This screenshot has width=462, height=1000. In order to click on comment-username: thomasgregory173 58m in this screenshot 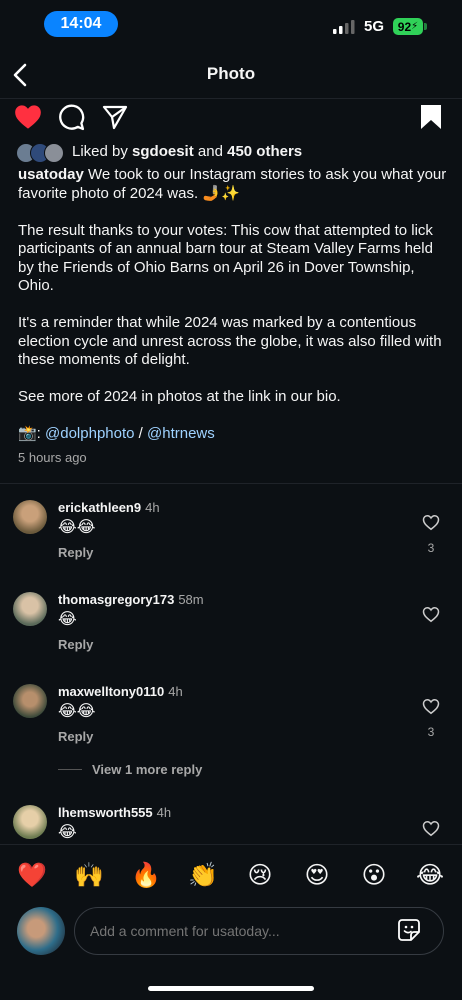, I will do `click(131, 599)`.